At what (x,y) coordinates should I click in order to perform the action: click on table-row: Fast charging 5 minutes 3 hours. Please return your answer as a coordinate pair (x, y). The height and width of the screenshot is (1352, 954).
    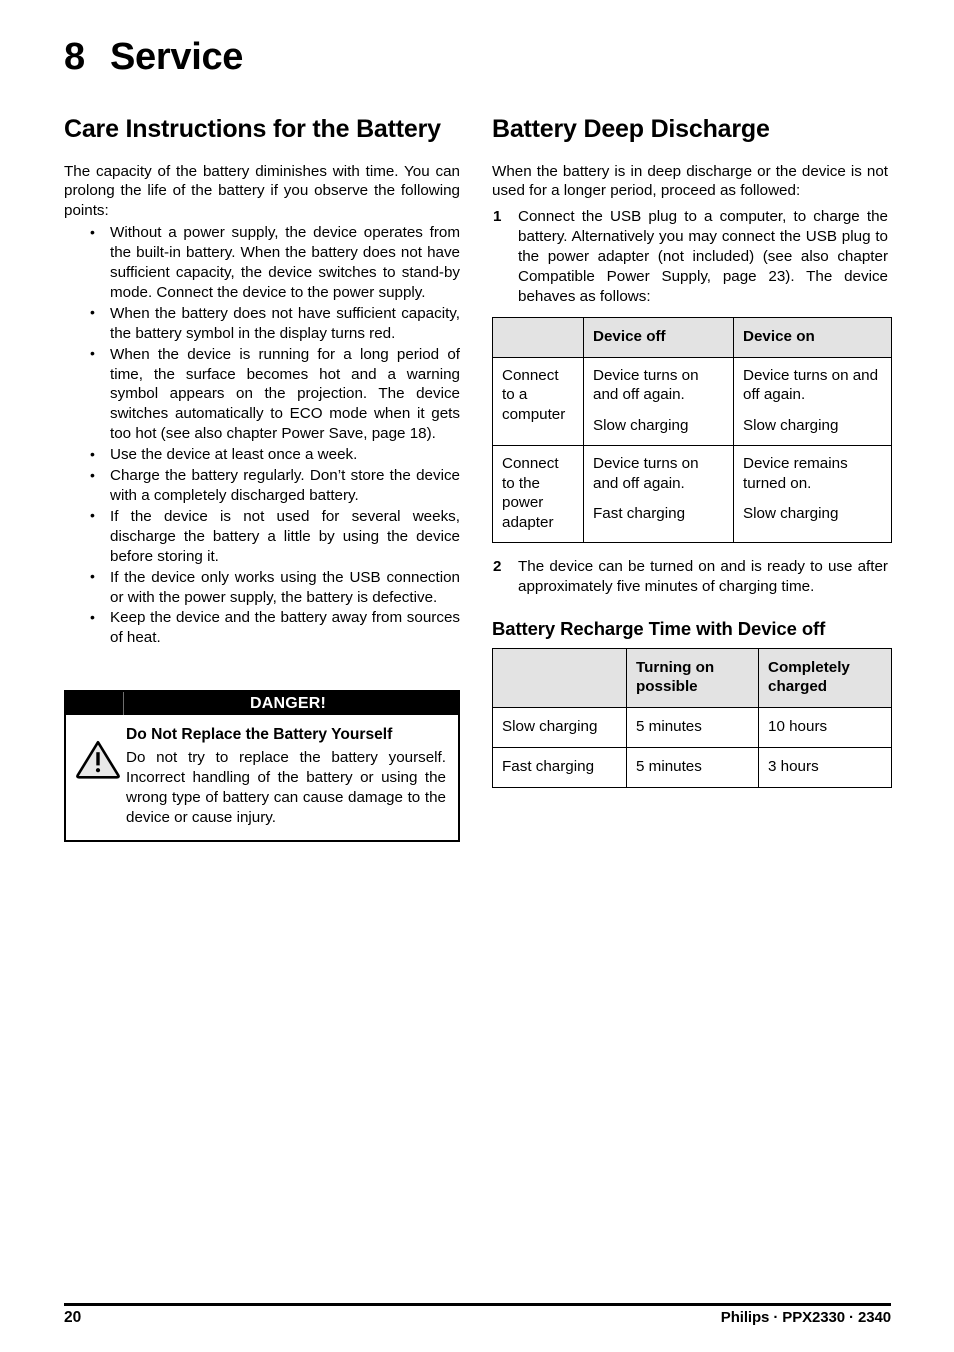
    Looking at the image, I should click on (692, 767).